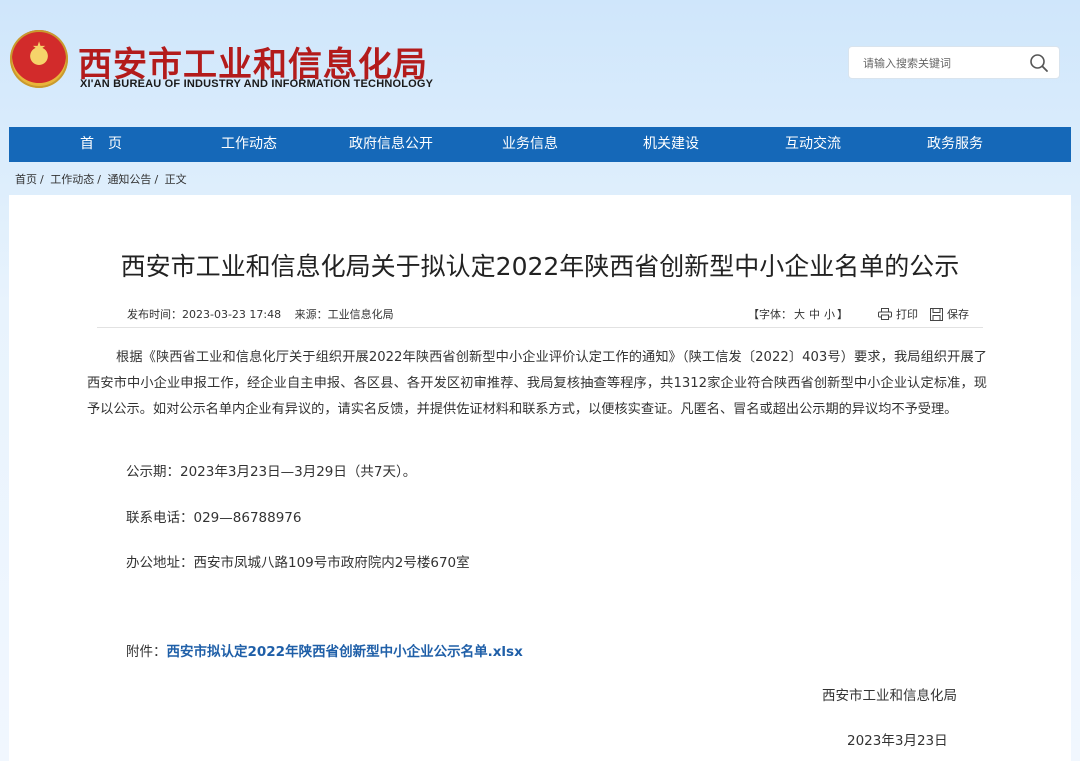  Describe the element at coordinates (249, 144) in the screenshot. I see `nav-item-work-news: 工作动态` at that location.